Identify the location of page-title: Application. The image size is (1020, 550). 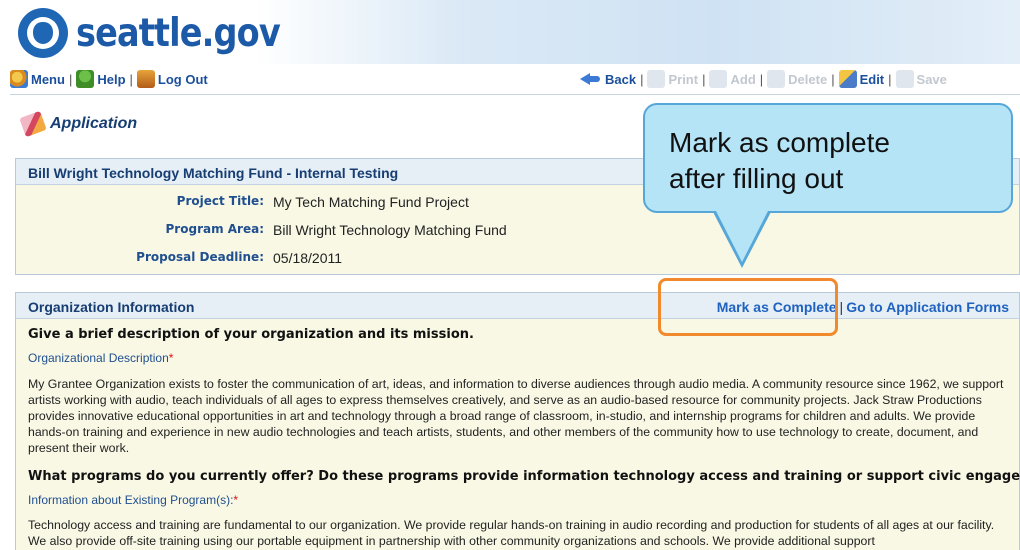
(78, 124).